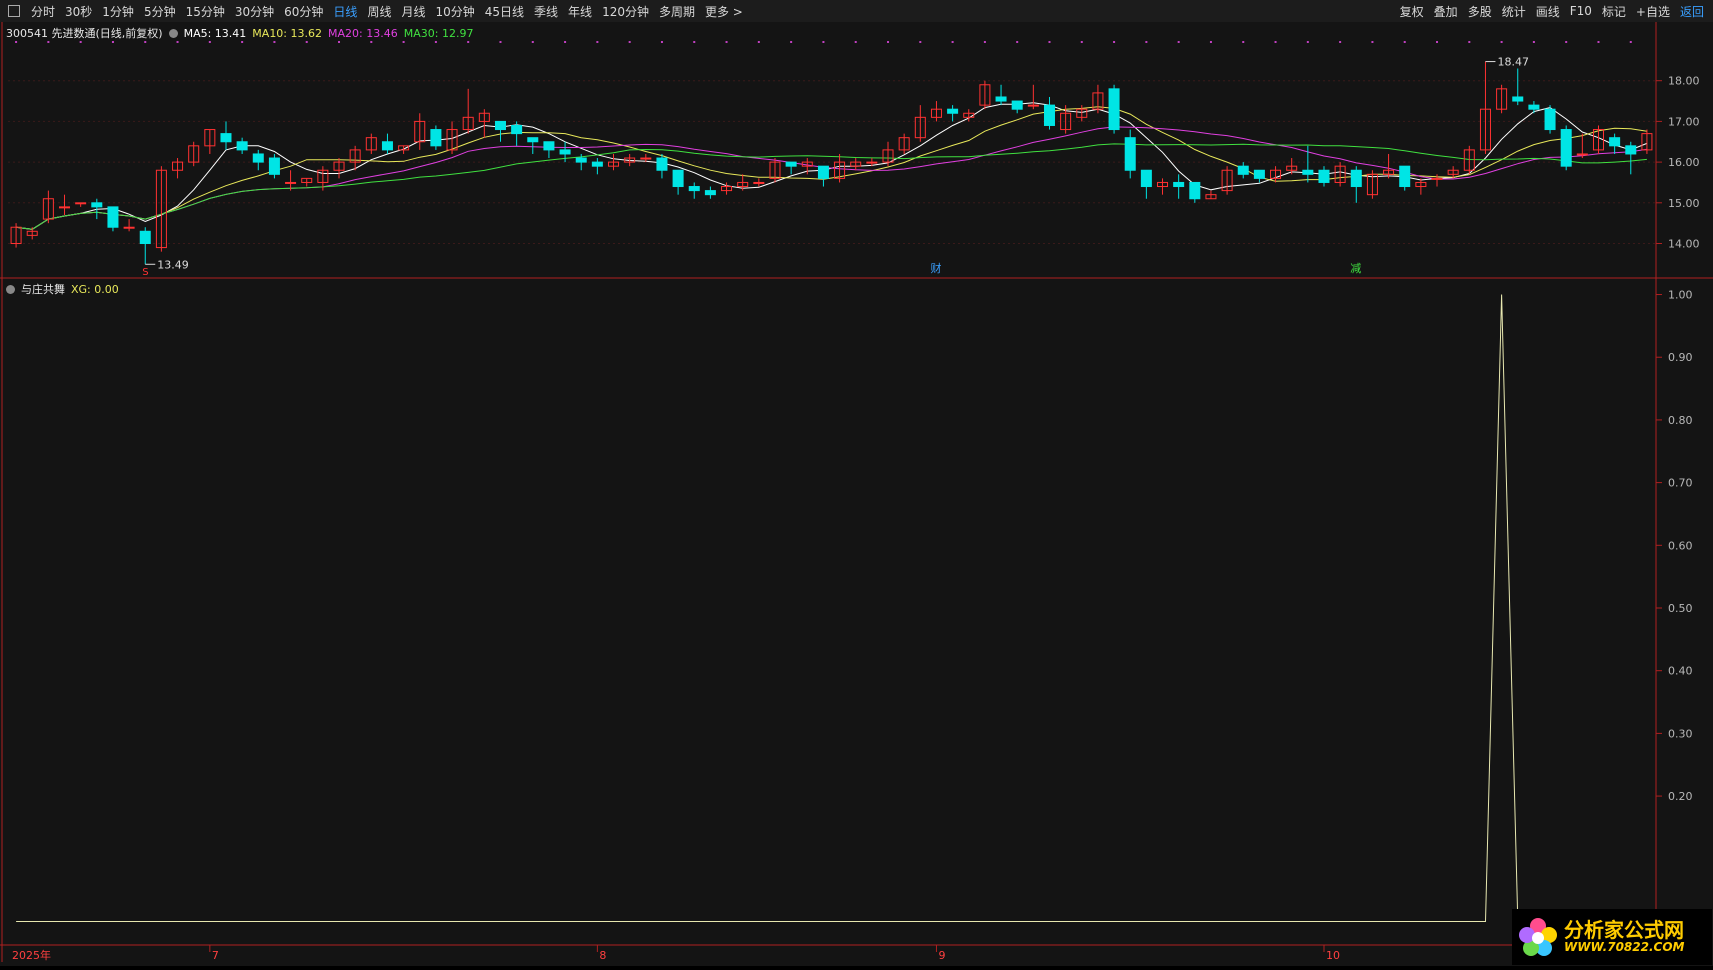 The width and height of the screenshot is (1713, 970). Describe the element at coordinates (160, 11) in the screenshot. I see `period-tab-3: 5分钟` at that location.